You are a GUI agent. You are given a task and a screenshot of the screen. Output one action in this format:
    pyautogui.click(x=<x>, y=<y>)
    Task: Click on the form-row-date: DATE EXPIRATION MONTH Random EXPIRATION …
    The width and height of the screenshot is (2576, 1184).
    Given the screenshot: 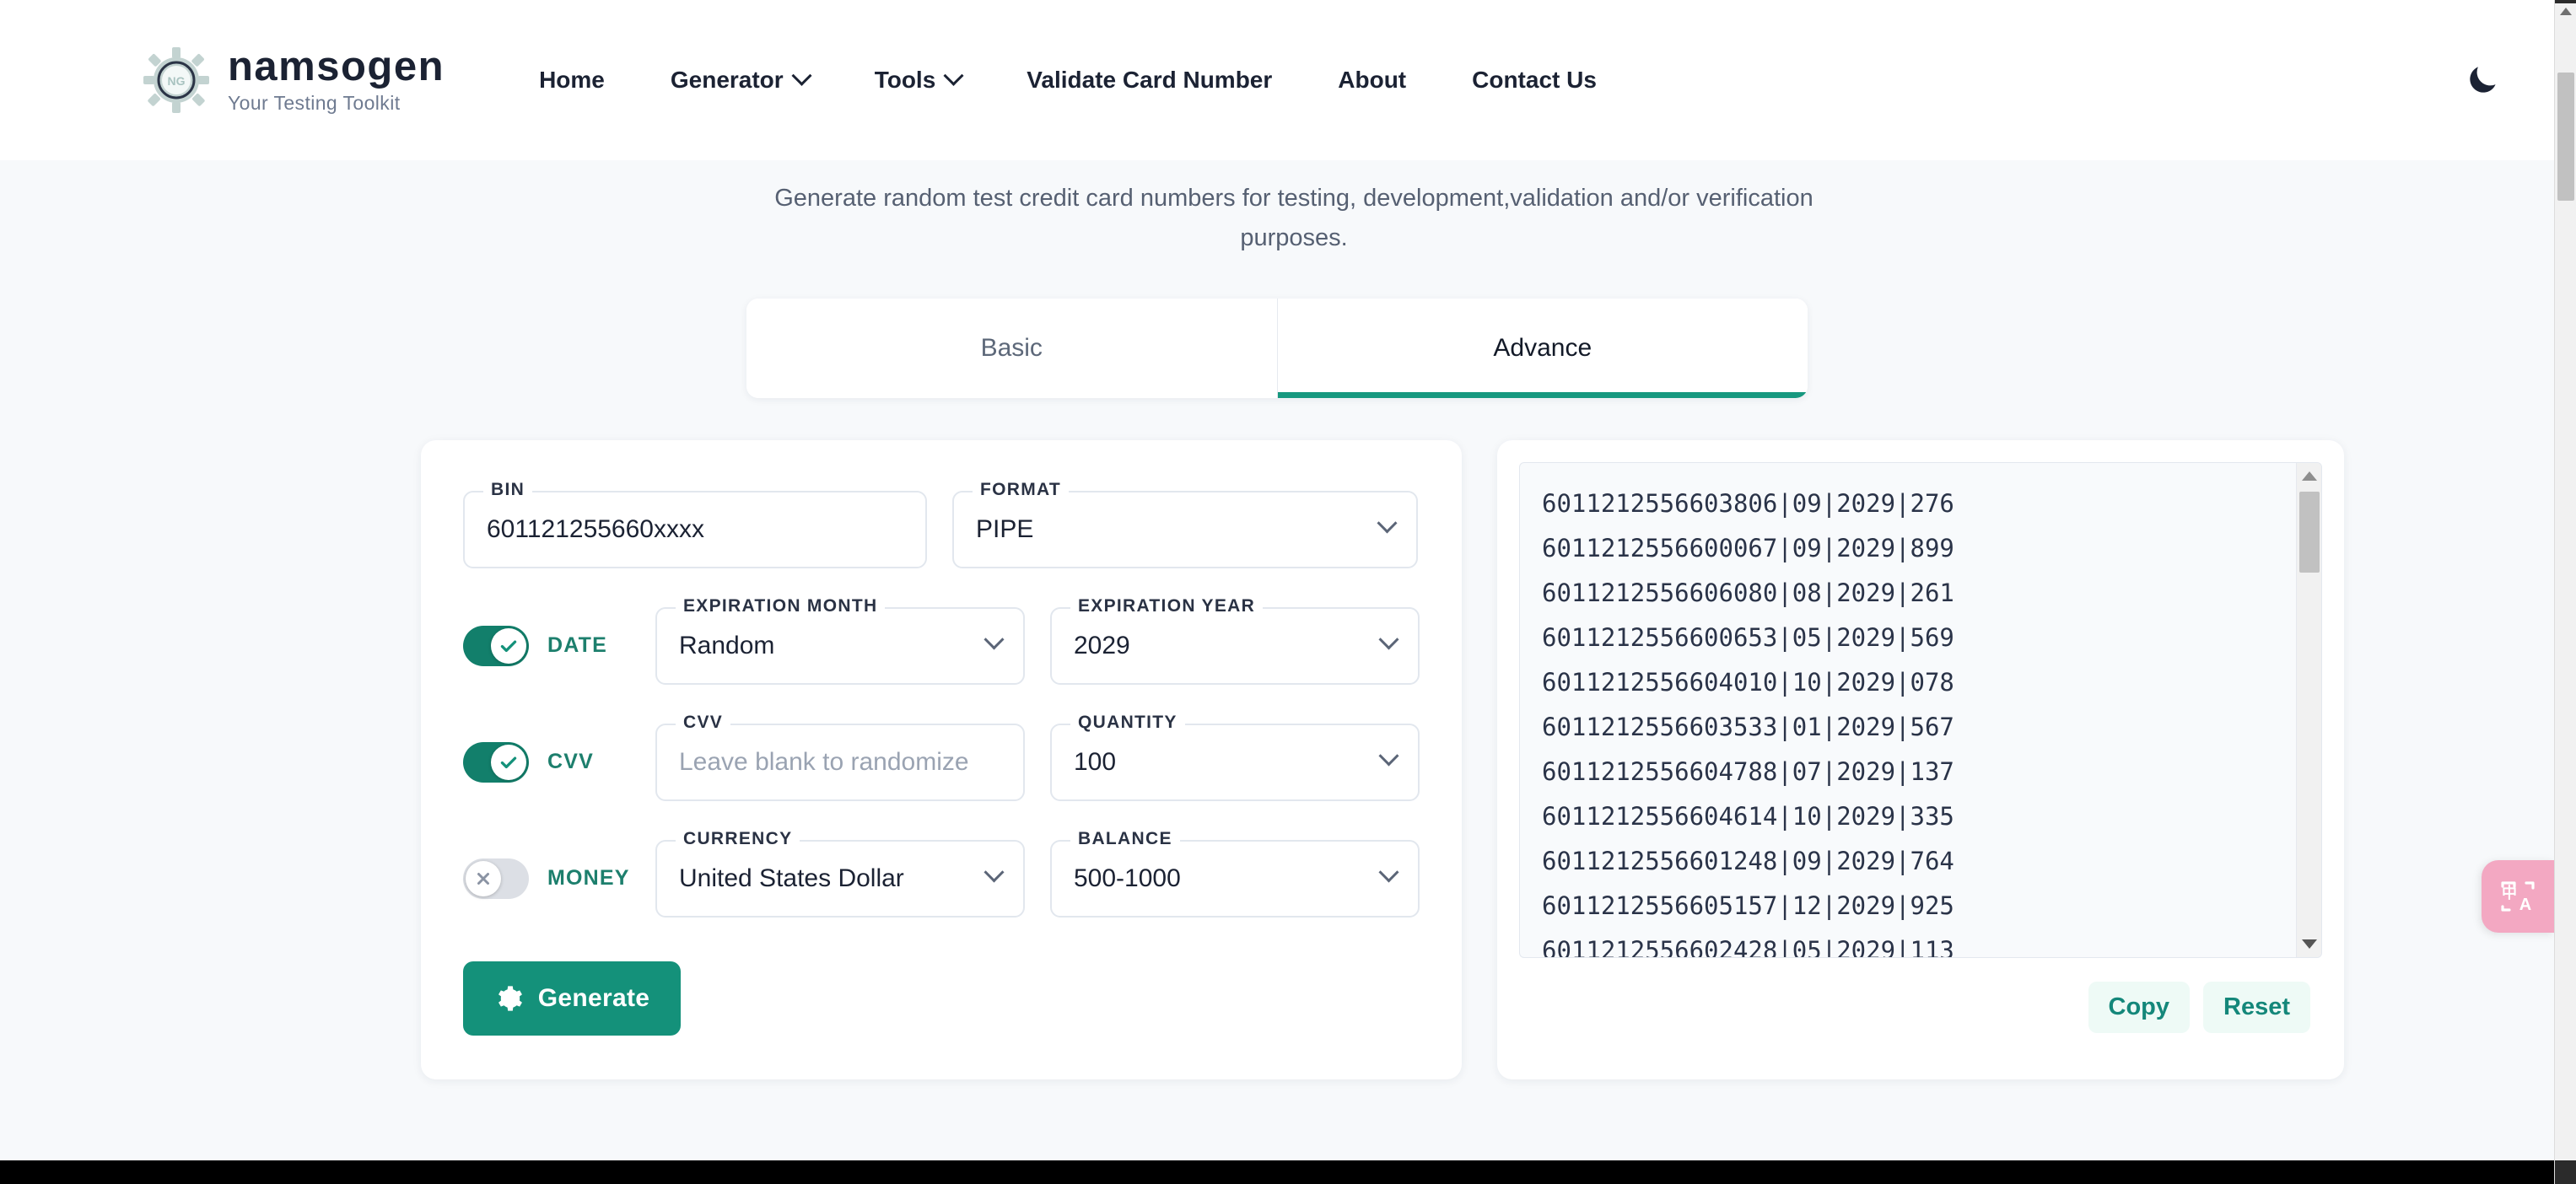 What is the action you would take?
    pyautogui.click(x=941, y=640)
    